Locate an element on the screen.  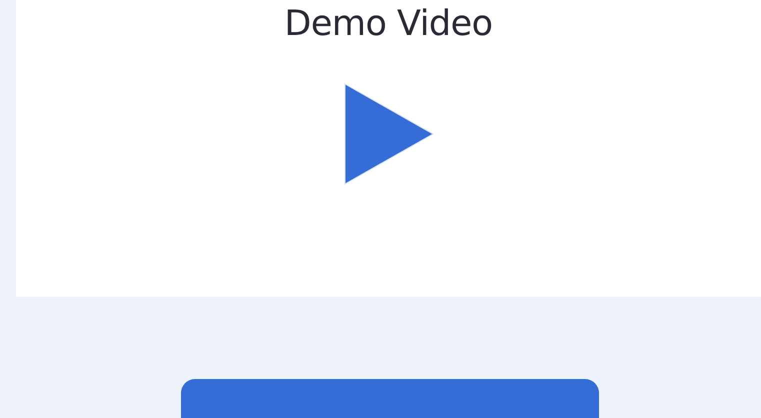
play-icon is located at coordinates (389, 134).